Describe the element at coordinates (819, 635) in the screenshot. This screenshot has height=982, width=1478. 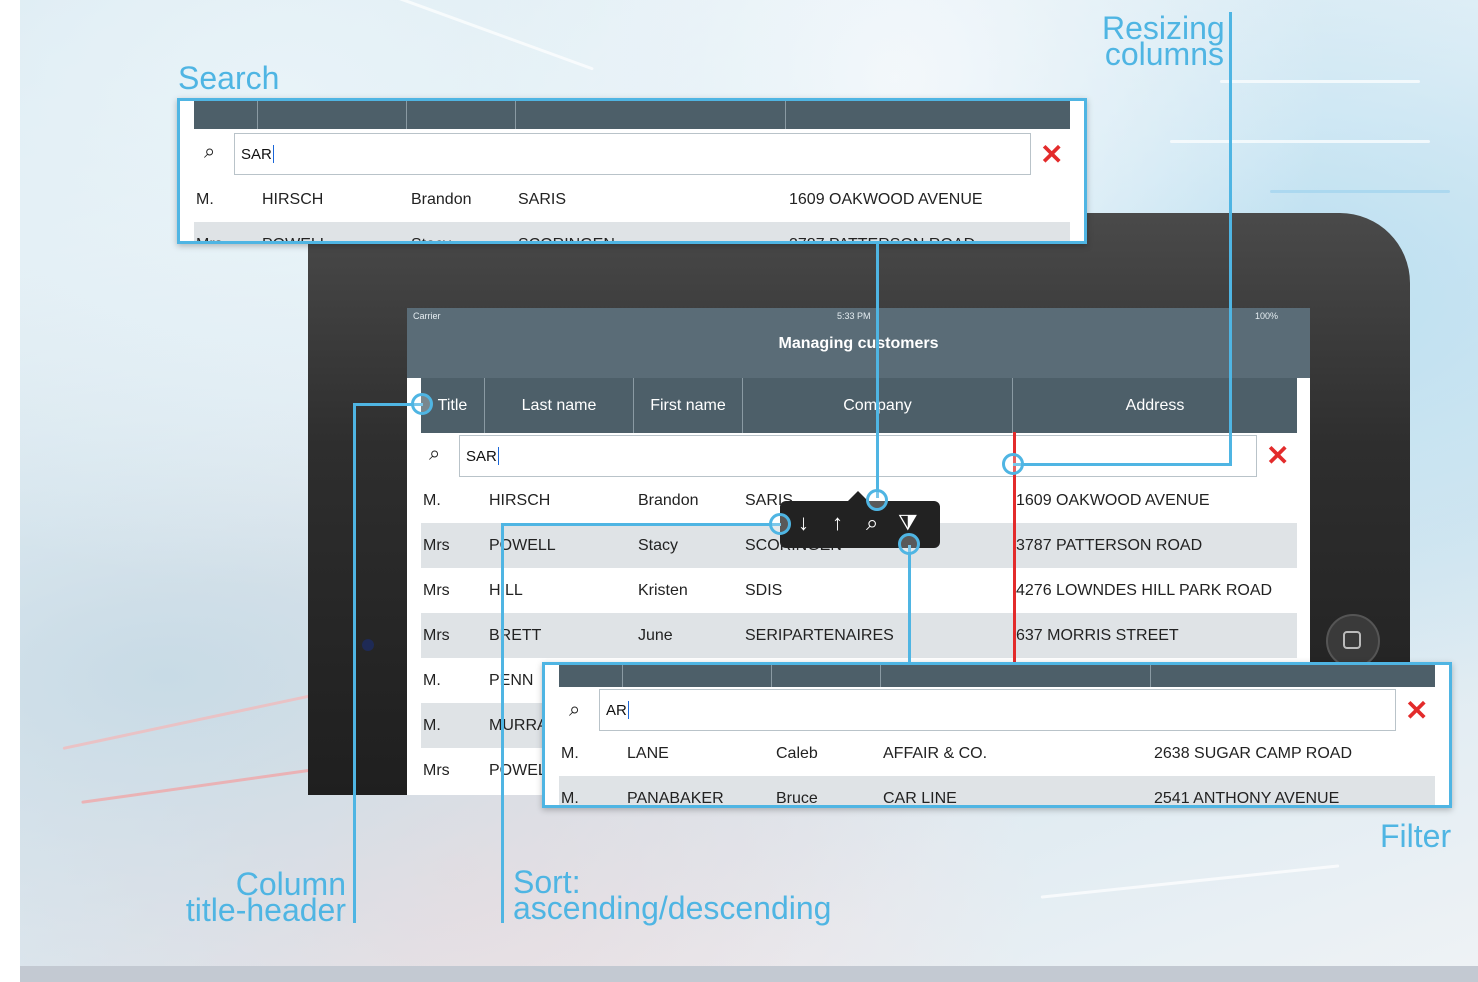
I see `cell-company: SERIPARTENAIRES` at that location.